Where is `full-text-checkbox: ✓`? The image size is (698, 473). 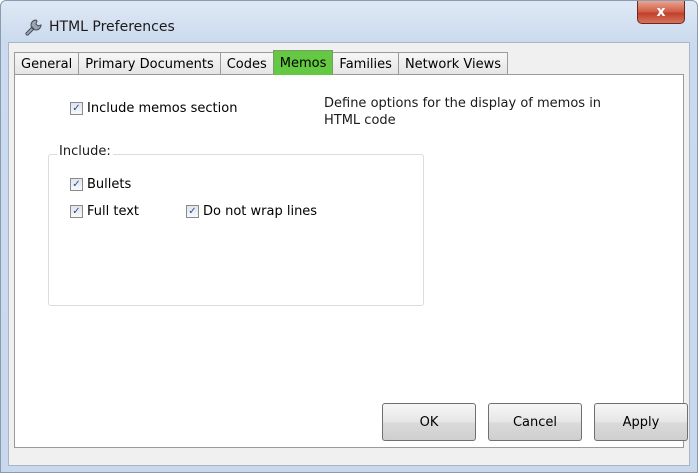 full-text-checkbox: ✓ is located at coordinates (76, 211).